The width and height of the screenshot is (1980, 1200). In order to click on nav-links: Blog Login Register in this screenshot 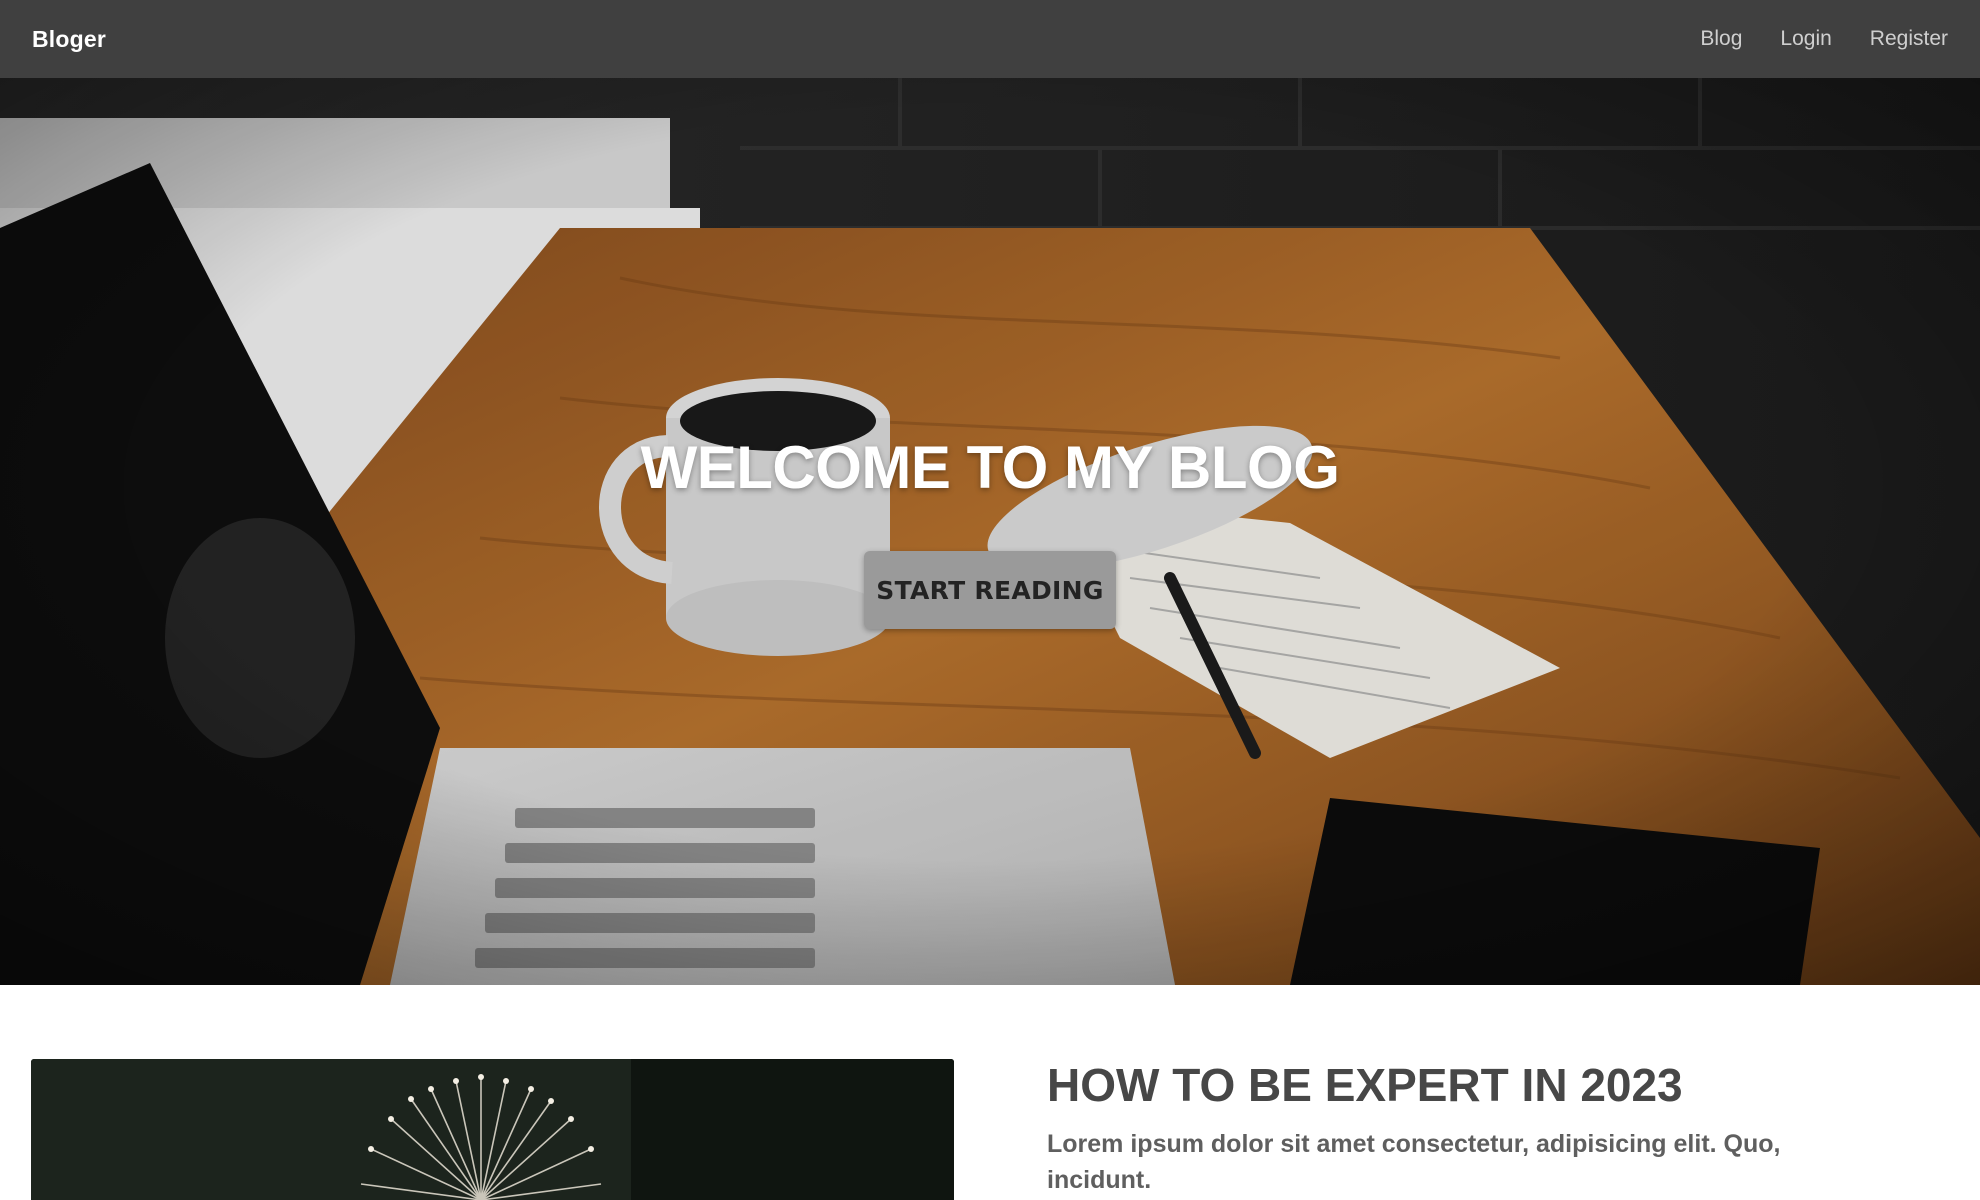, I will do `click(1824, 39)`.